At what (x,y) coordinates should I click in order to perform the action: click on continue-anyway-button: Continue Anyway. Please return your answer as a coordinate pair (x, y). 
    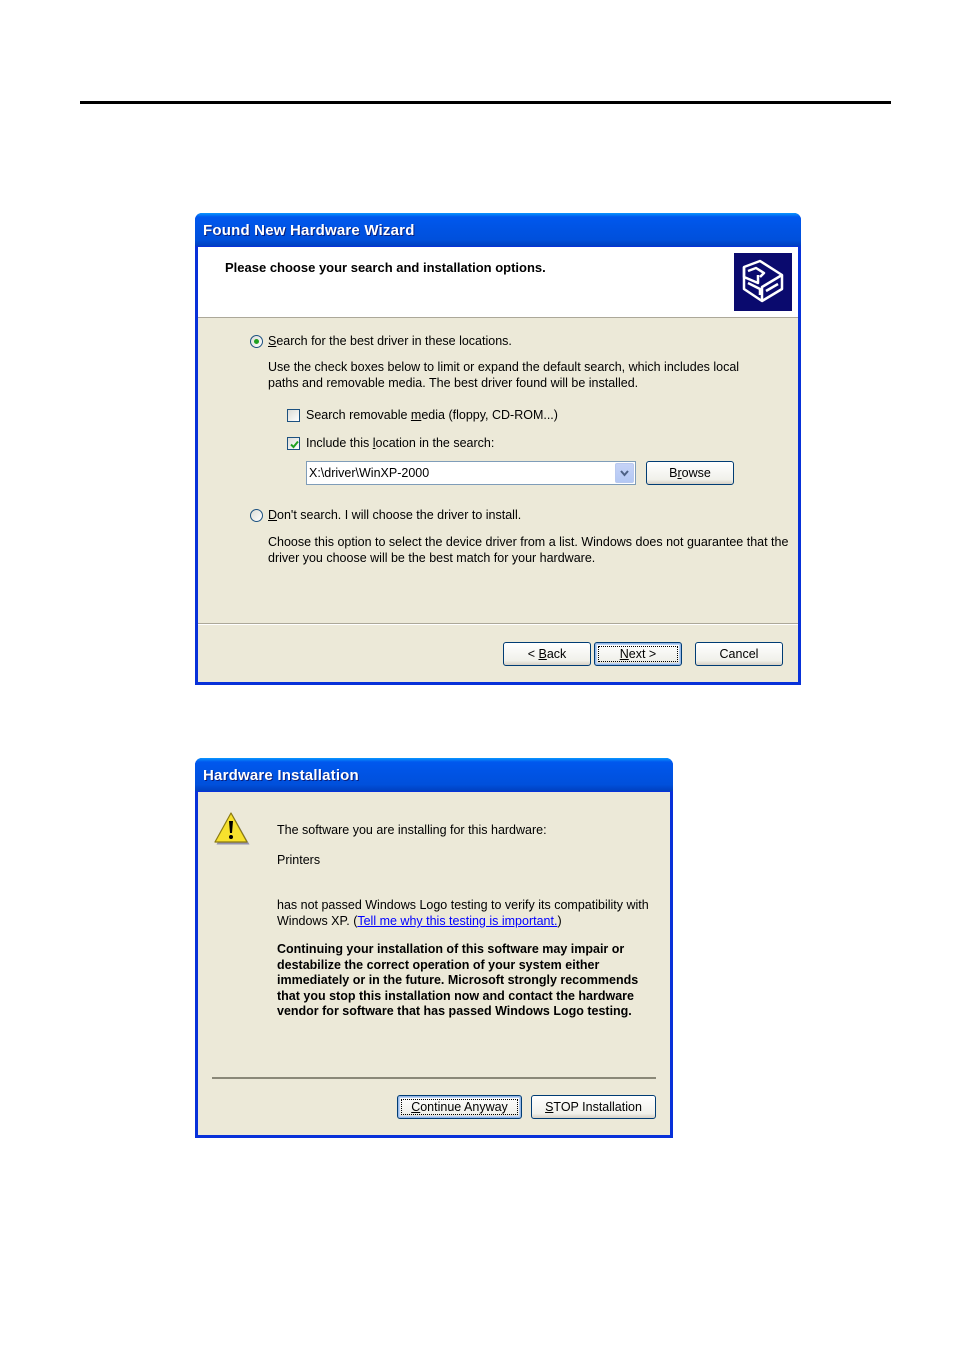
    Looking at the image, I should click on (459, 1107).